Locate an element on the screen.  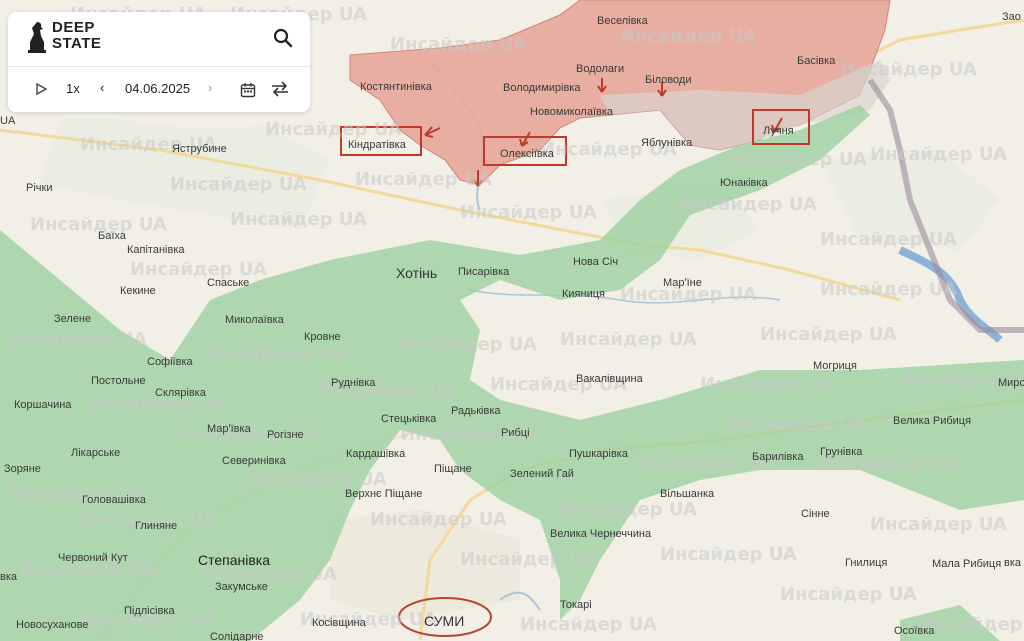
place-label: Постольне is located at coordinates (118, 381).